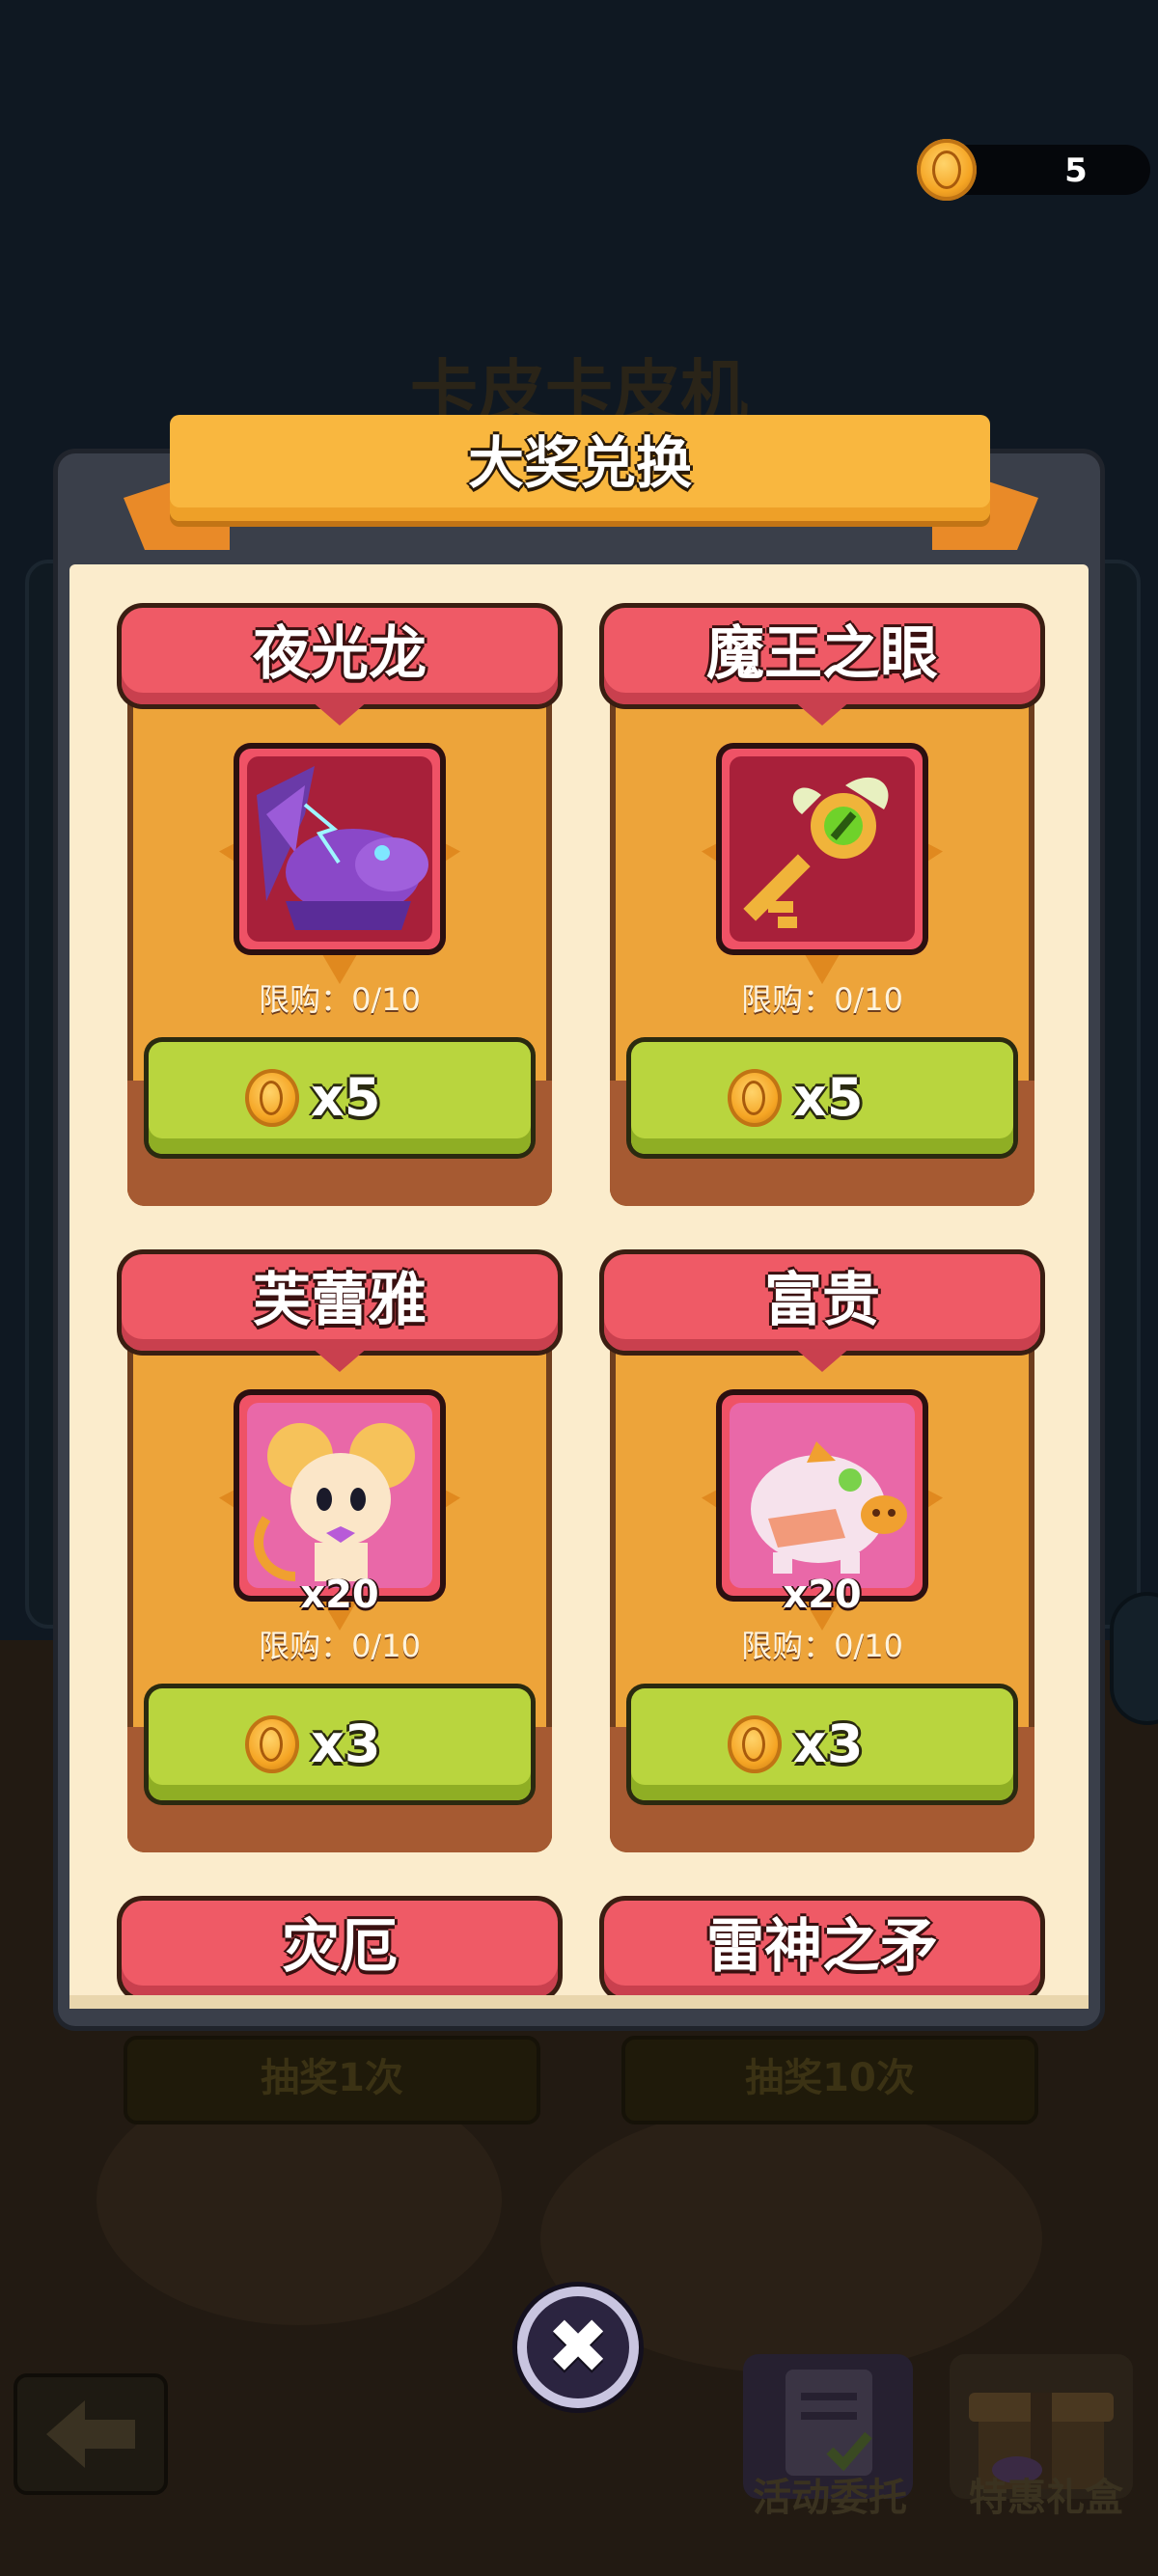  What do you see at coordinates (1046, 2498) in the screenshot?
I see `gift-label: 特惠礼盒` at bounding box center [1046, 2498].